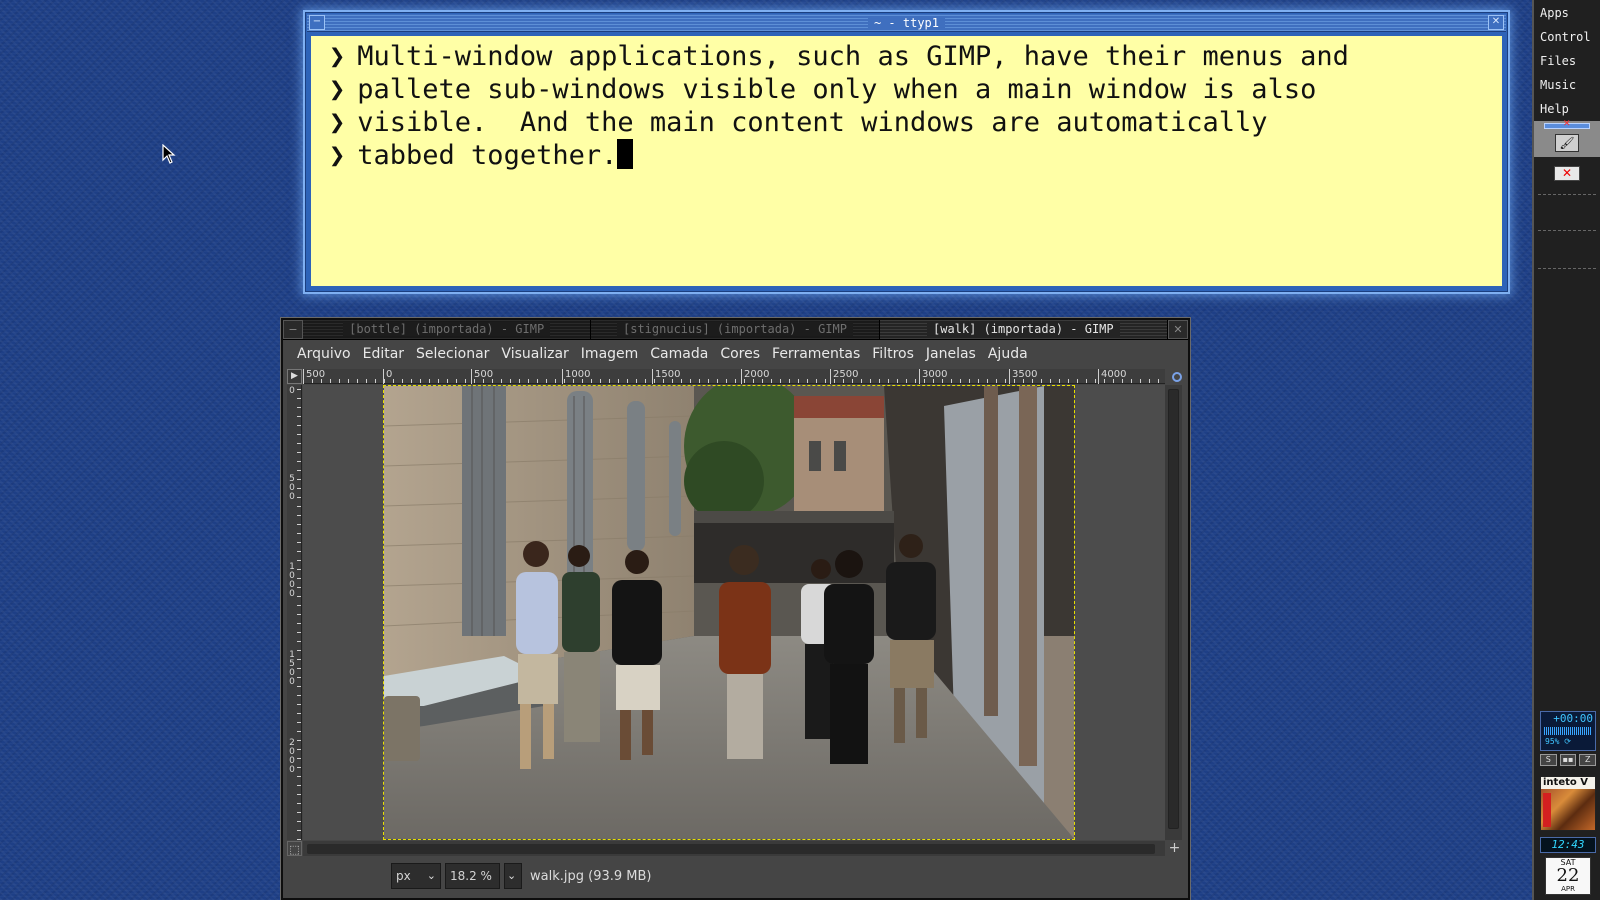 The width and height of the screenshot is (1600, 900). What do you see at coordinates (324, 354) in the screenshot?
I see `menu-arquivo: Arquivo` at bounding box center [324, 354].